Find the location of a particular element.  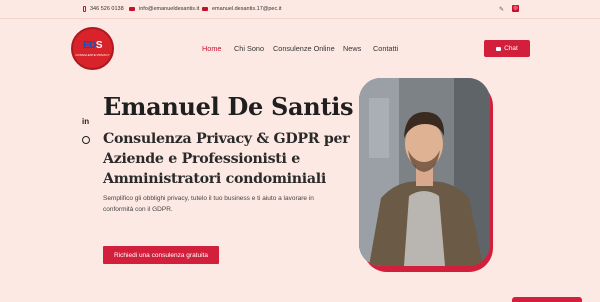

language-icon: ✎ is located at coordinates (501, 9).